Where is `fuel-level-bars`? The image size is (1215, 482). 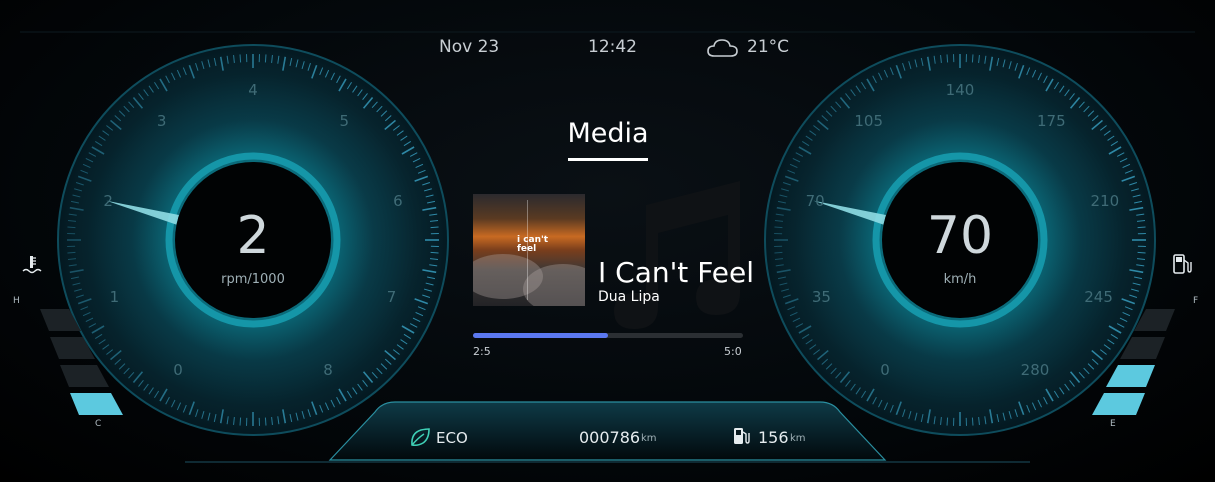 fuel-level-bars is located at coordinates (1133, 362).